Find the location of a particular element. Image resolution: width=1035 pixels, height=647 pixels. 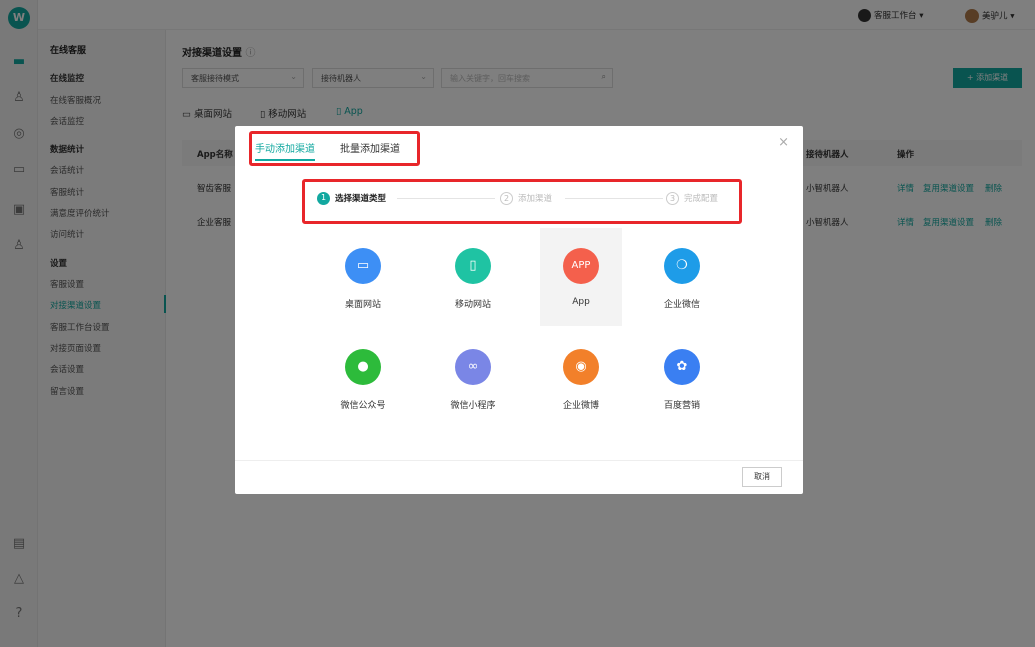

dialog-footer: 取消 is located at coordinates (519, 477).